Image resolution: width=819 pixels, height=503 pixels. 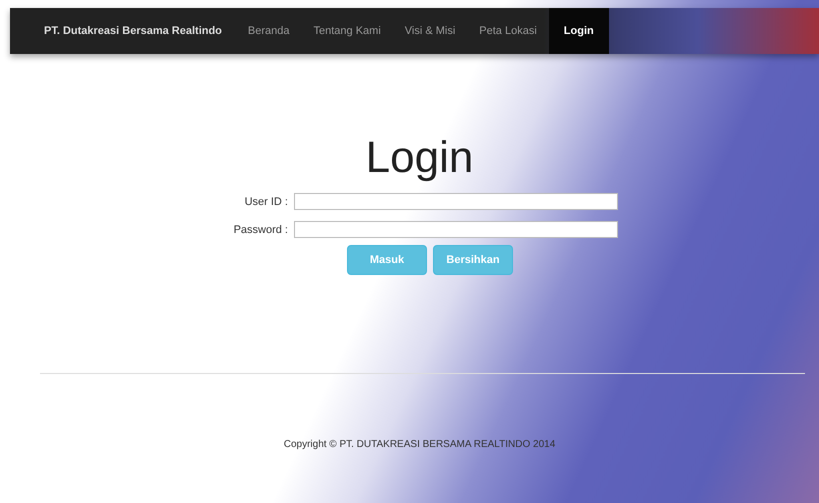 What do you see at coordinates (269, 31) in the screenshot?
I see `nav-link: Beranda` at bounding box center [269, 31].